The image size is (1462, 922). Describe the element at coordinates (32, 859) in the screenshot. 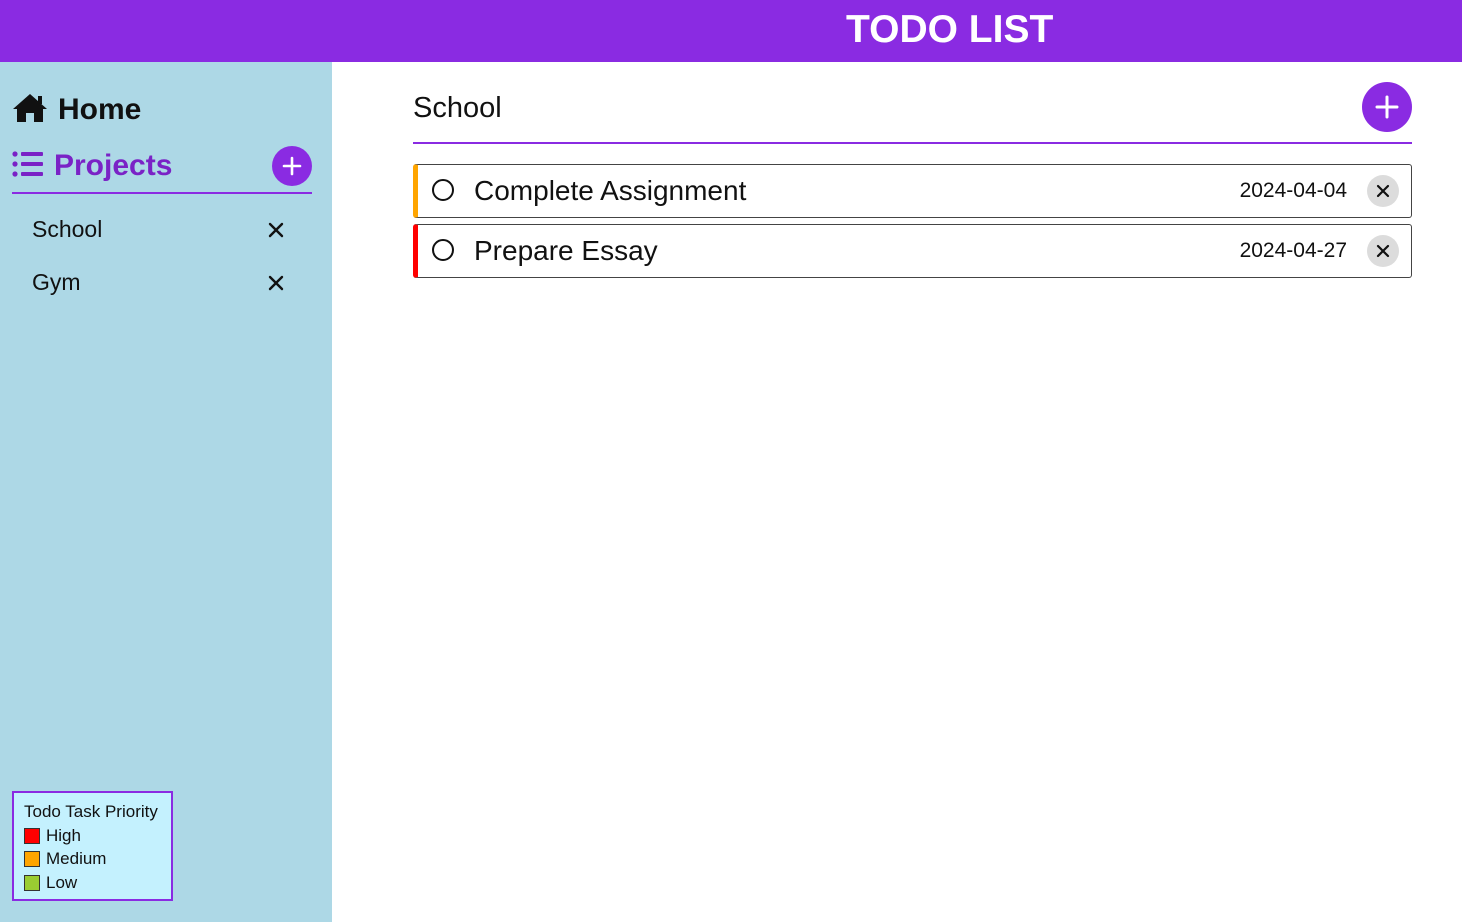

I see `legend-swatch-medium` at that location.